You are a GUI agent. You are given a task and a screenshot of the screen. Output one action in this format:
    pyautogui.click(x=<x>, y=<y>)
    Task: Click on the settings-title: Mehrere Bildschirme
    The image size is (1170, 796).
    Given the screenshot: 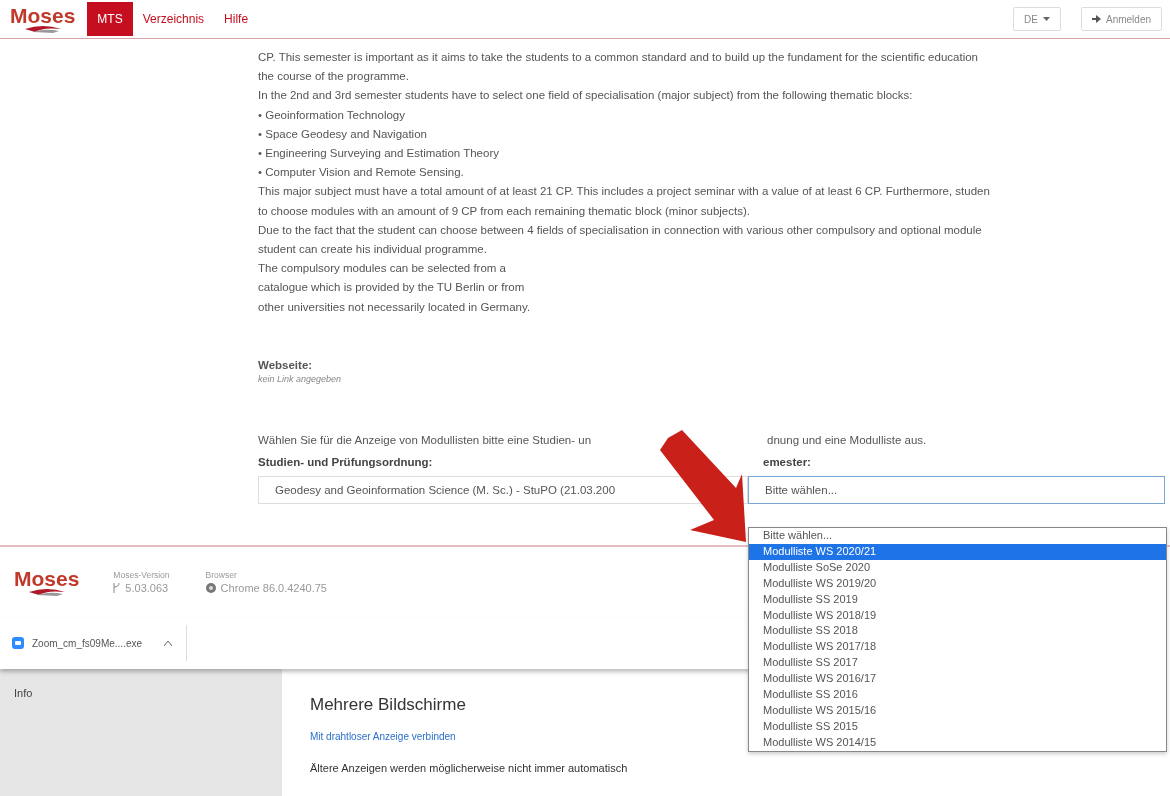 What is the action you would take?
    pyautogui.click(x=388, y=705)
    